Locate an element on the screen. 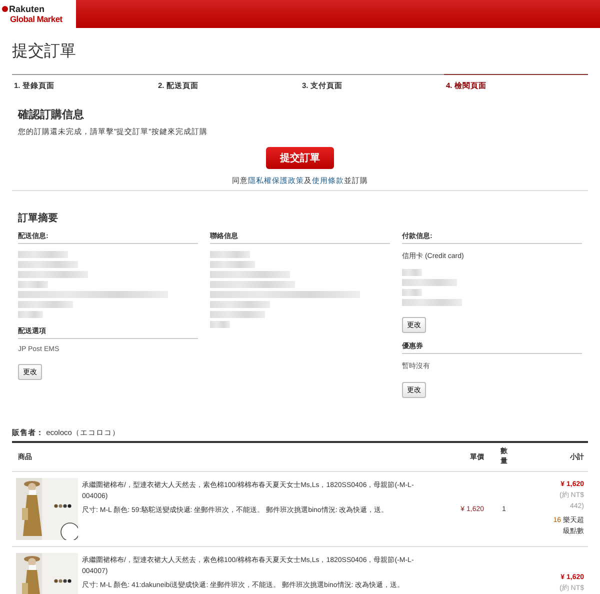 This screenshot has height=594, width=600. logo: Rakuten Global Market is located at coordinates (38, 14).